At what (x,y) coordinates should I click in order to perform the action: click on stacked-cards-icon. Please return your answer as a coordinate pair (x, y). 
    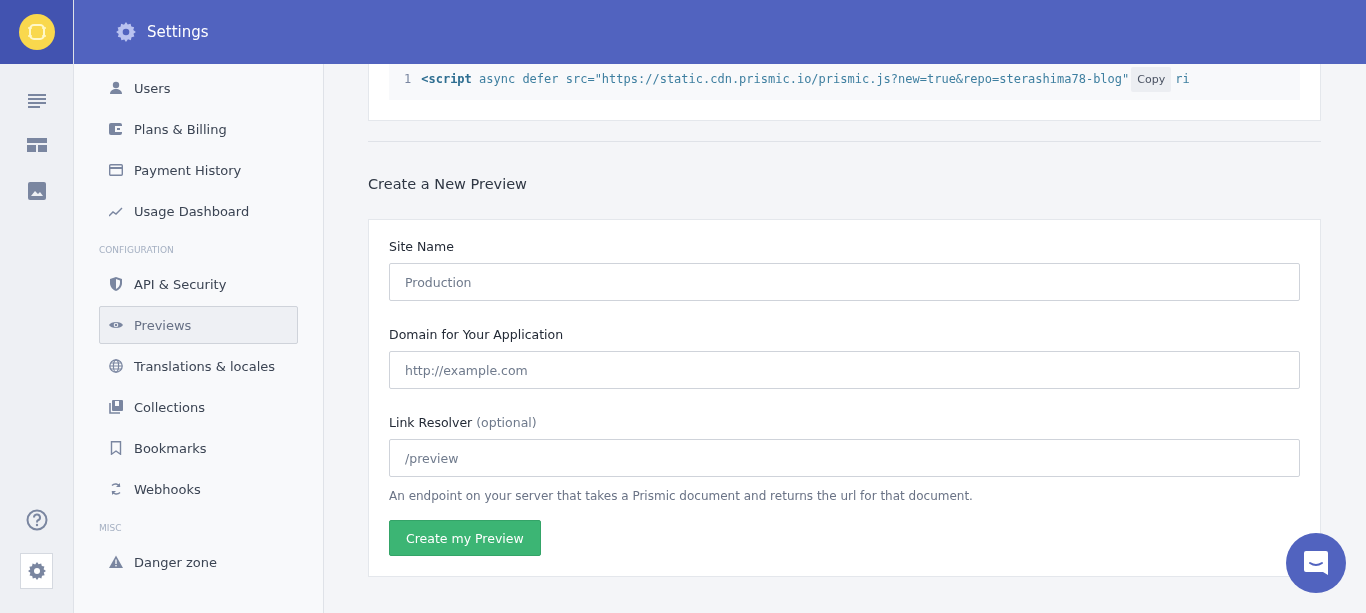
    Looking at the image, I should click on (116, 407).